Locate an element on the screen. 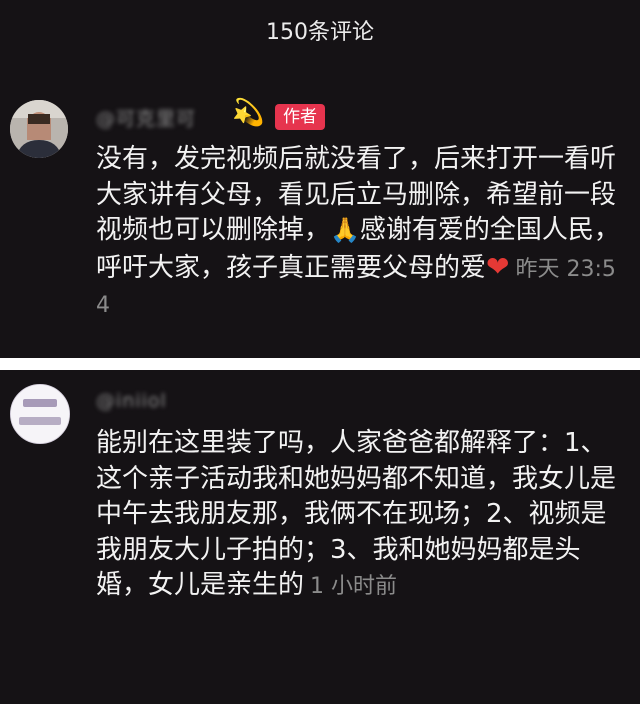 The width and height of the screenshot is (640, 704). avatar-blurred-photo-icon is located at coordinates (39, 129).